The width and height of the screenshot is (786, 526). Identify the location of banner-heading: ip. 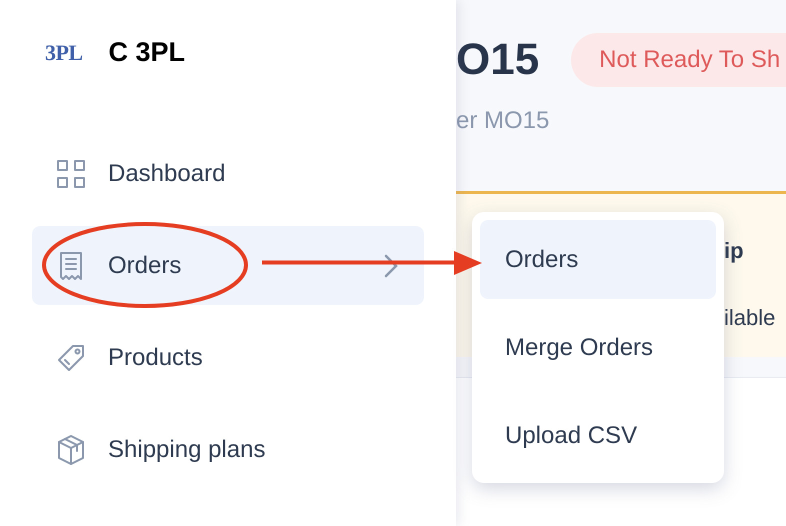
(734, 251).